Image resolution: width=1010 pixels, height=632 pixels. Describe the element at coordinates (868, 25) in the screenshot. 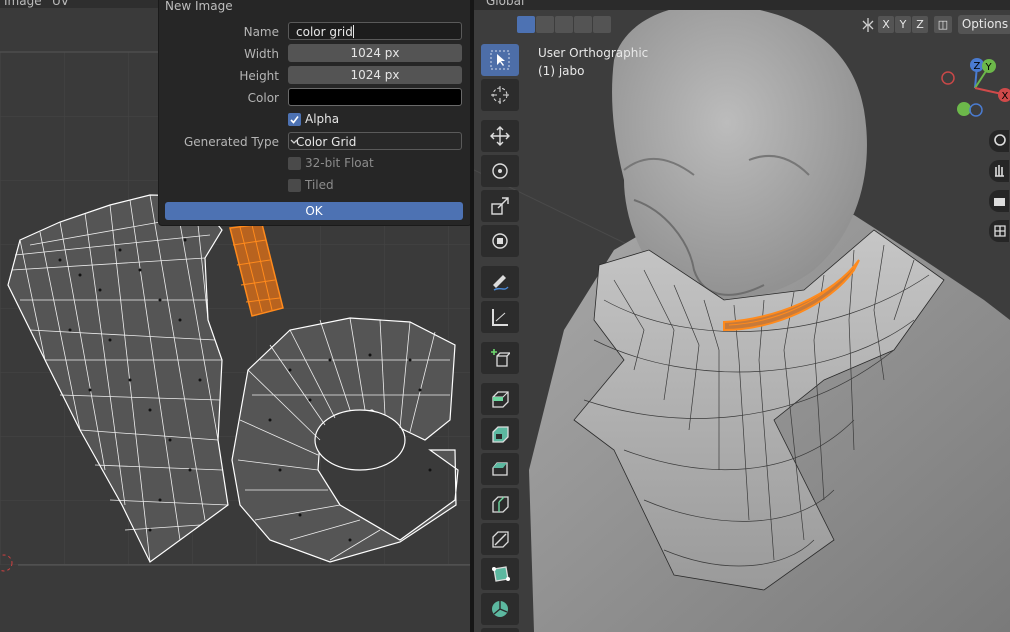

I see `mirror-icon` at that location.